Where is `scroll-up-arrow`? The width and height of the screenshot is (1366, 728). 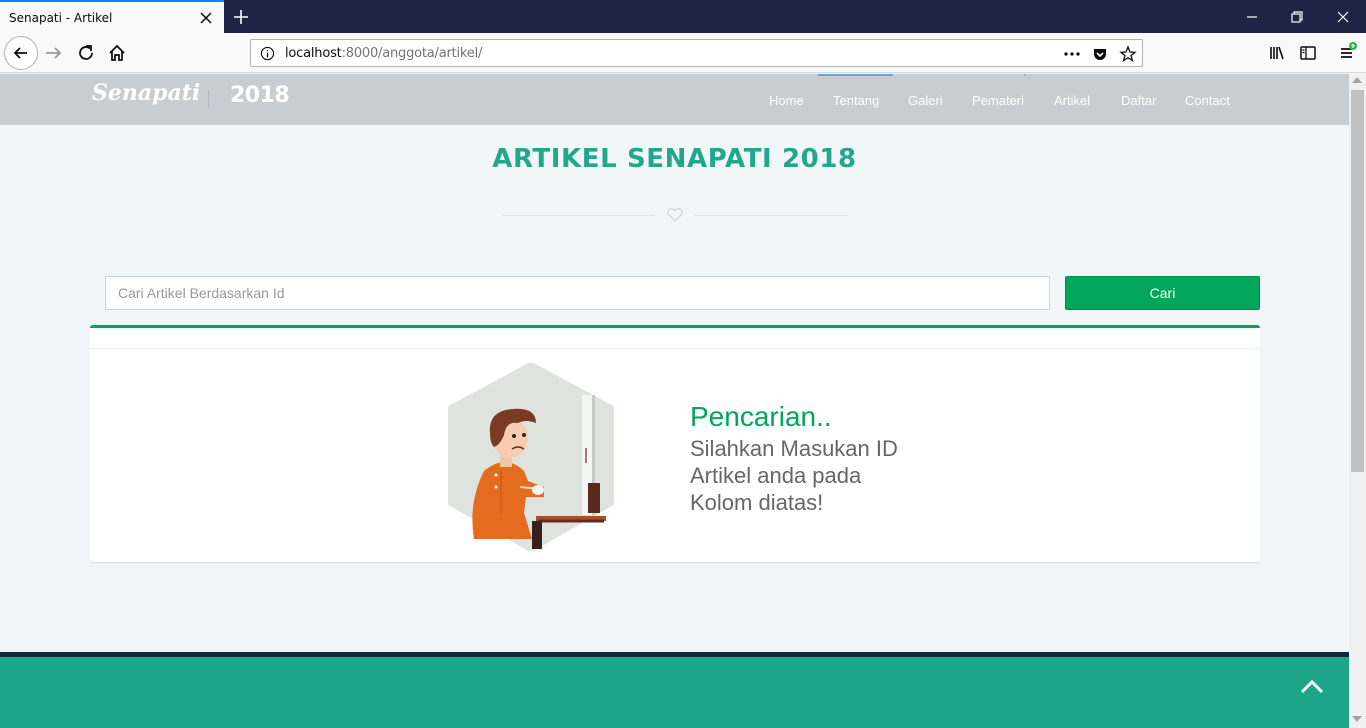 scroll-up-arrow is located at coordinates (1357, 80).